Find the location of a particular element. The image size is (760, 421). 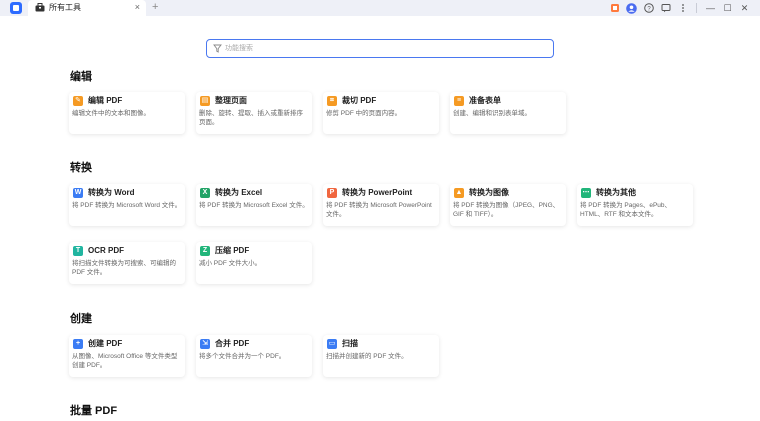

powerpoint-icon: P is located at coordinates (332, 193).